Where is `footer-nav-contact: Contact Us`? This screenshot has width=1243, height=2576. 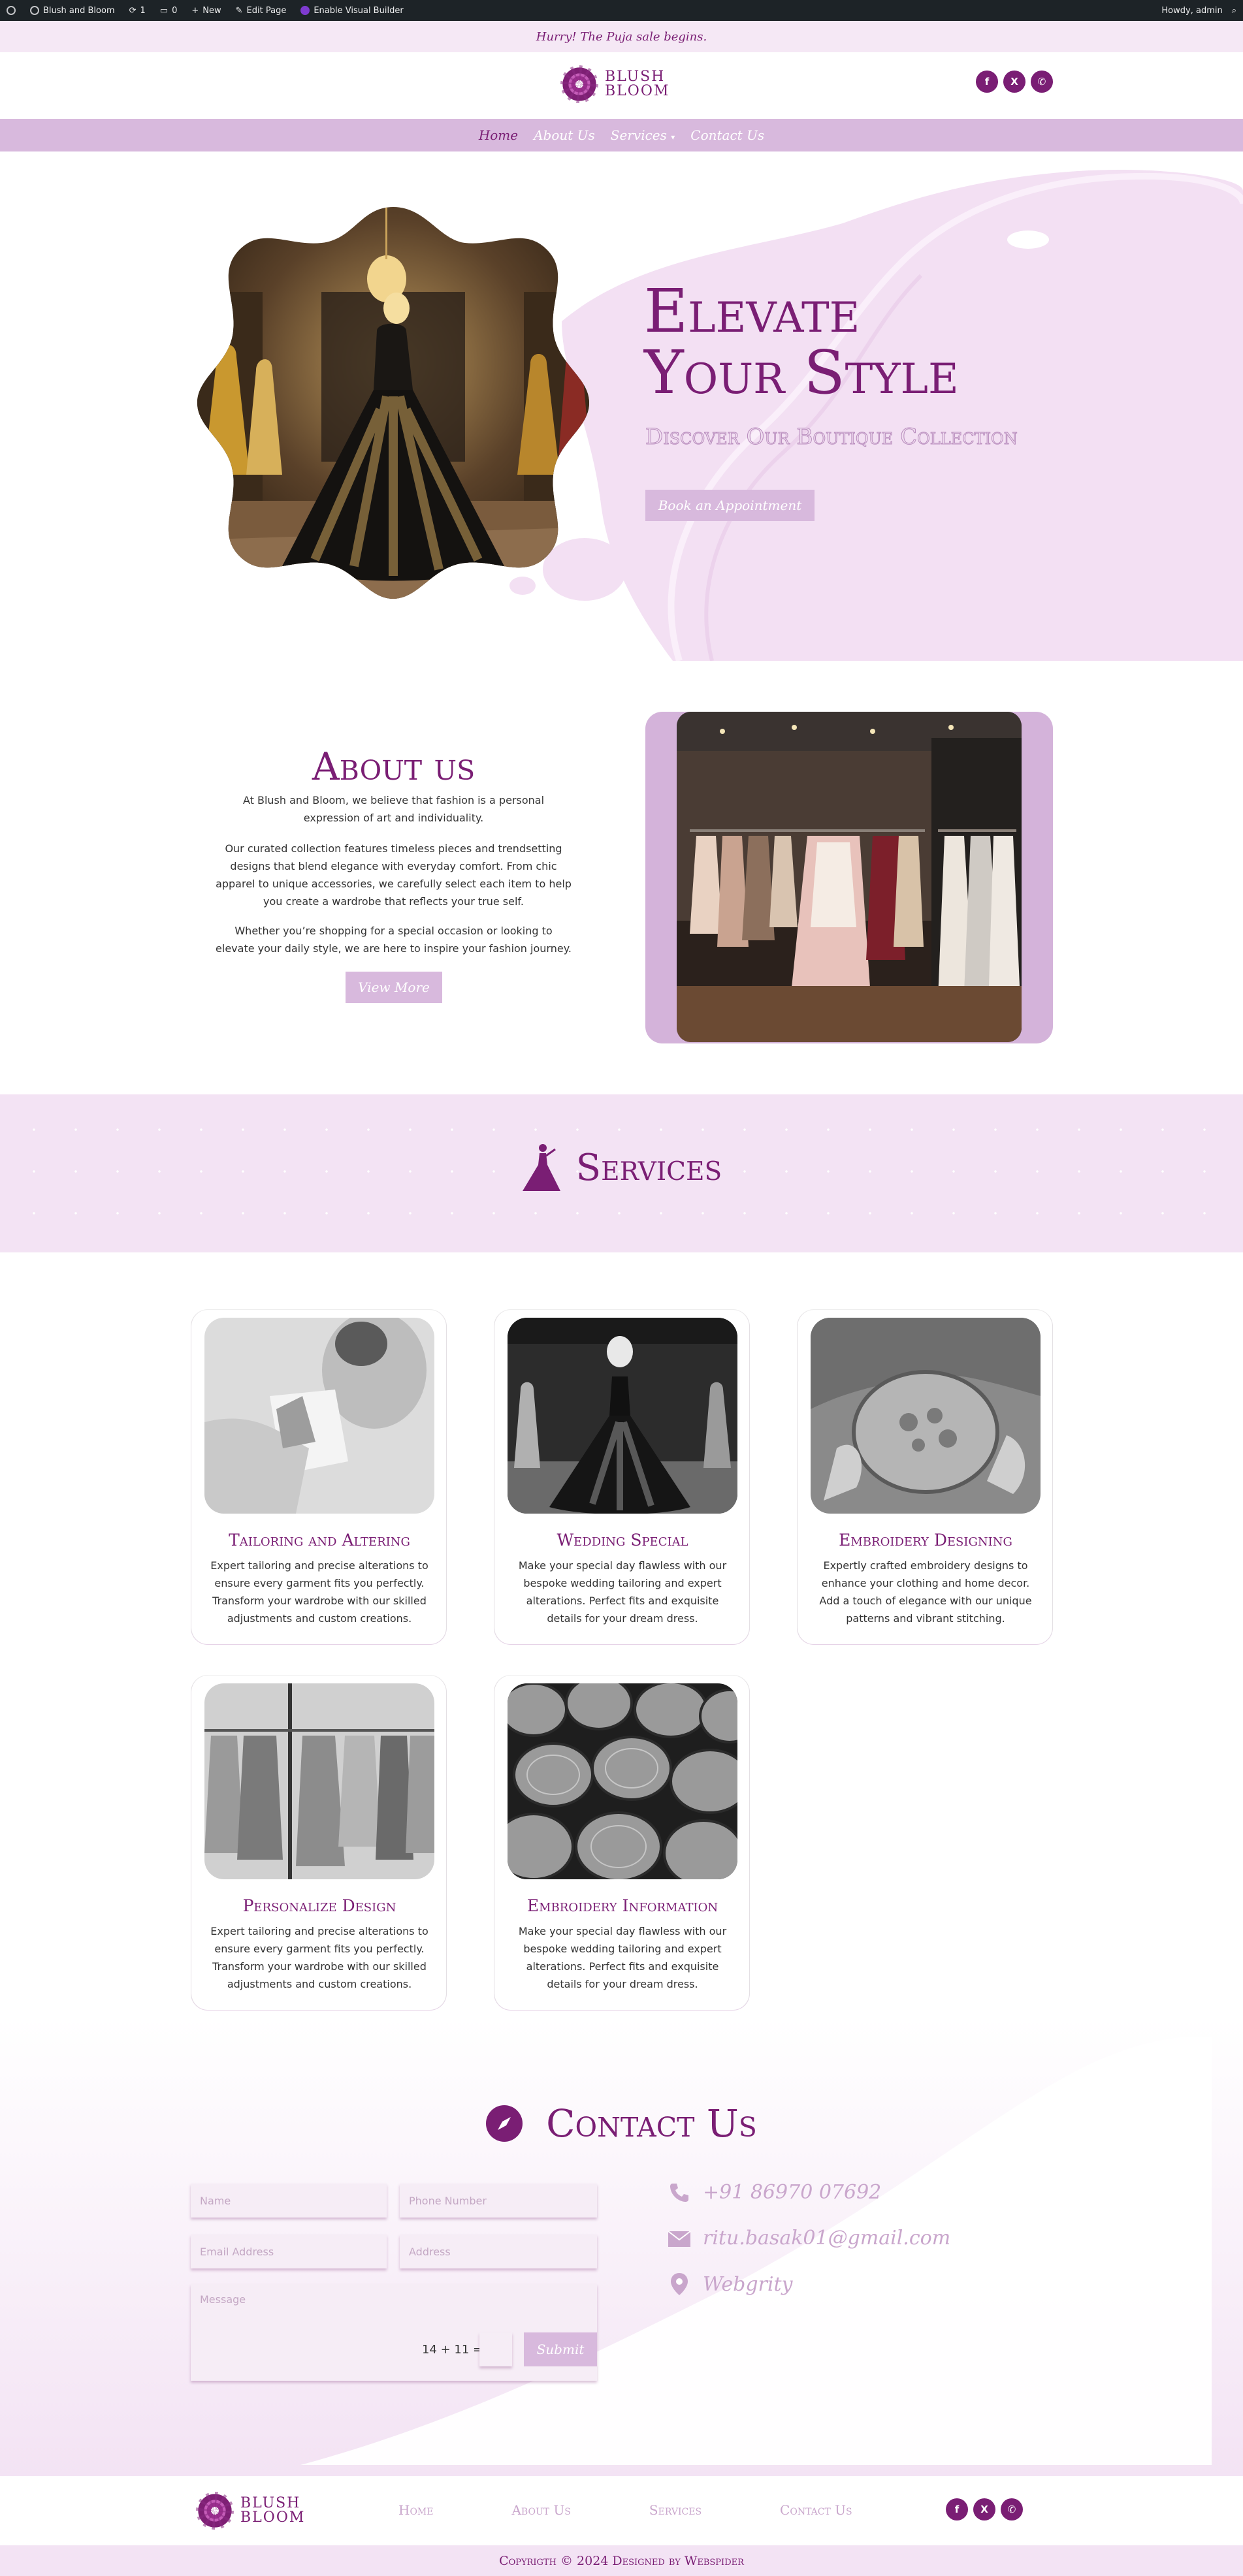 footer-nav-contact: Contact Us is located at coordinates (816, 2510).